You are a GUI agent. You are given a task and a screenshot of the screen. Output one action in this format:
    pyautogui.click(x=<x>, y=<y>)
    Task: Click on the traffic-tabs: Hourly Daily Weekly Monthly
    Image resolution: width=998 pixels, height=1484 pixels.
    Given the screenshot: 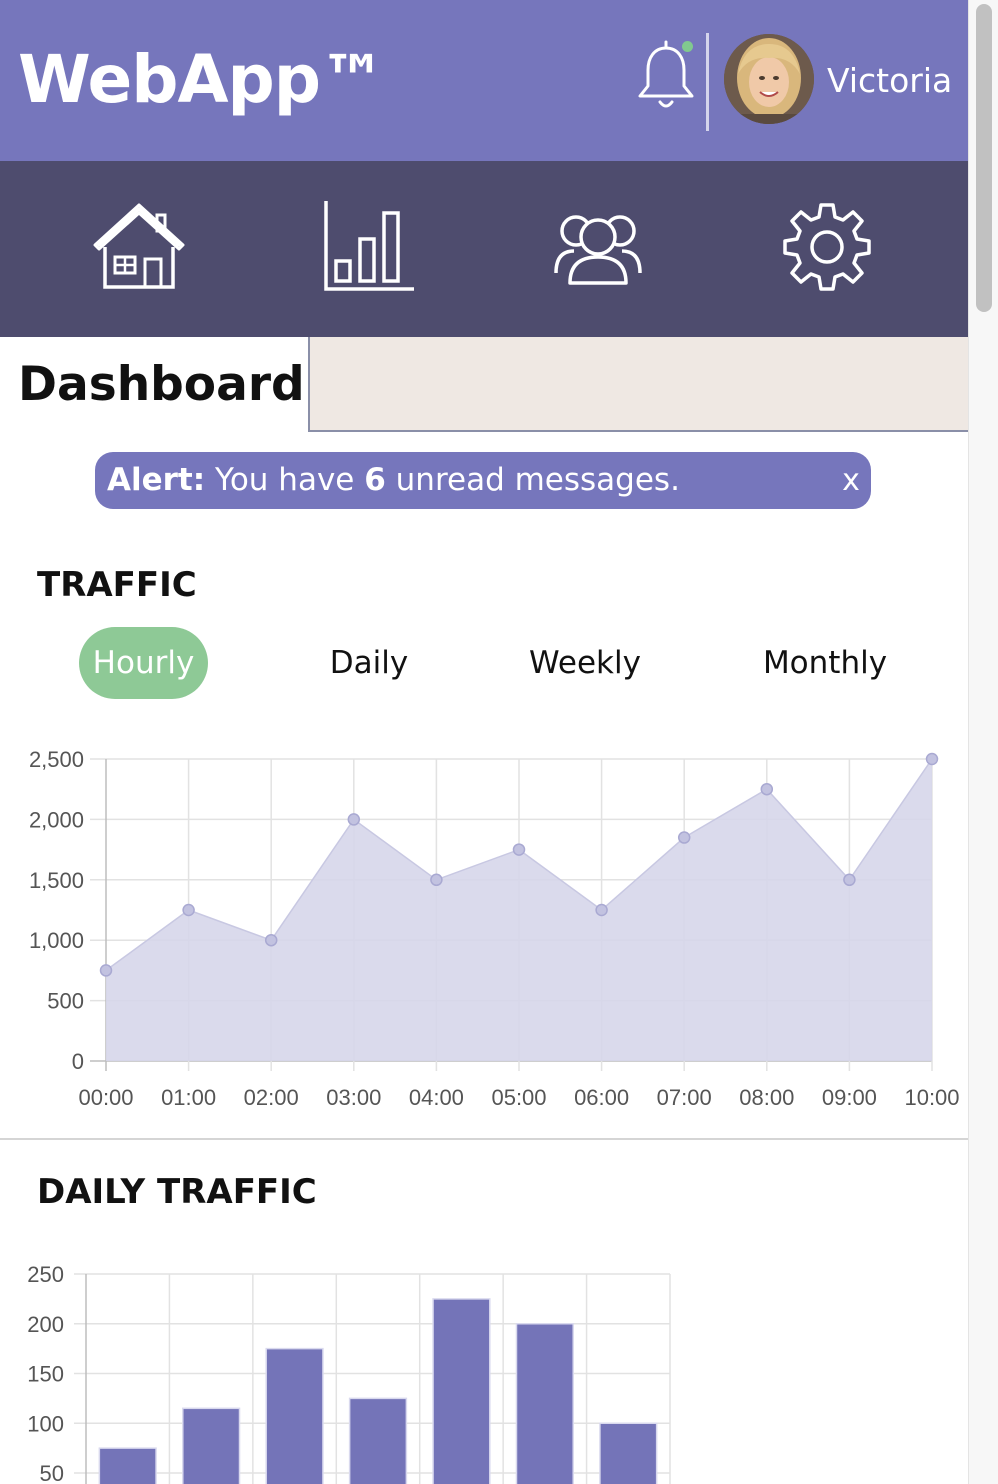 What is the action you would take?
    pyautogui.click(x=484, y=663)
    